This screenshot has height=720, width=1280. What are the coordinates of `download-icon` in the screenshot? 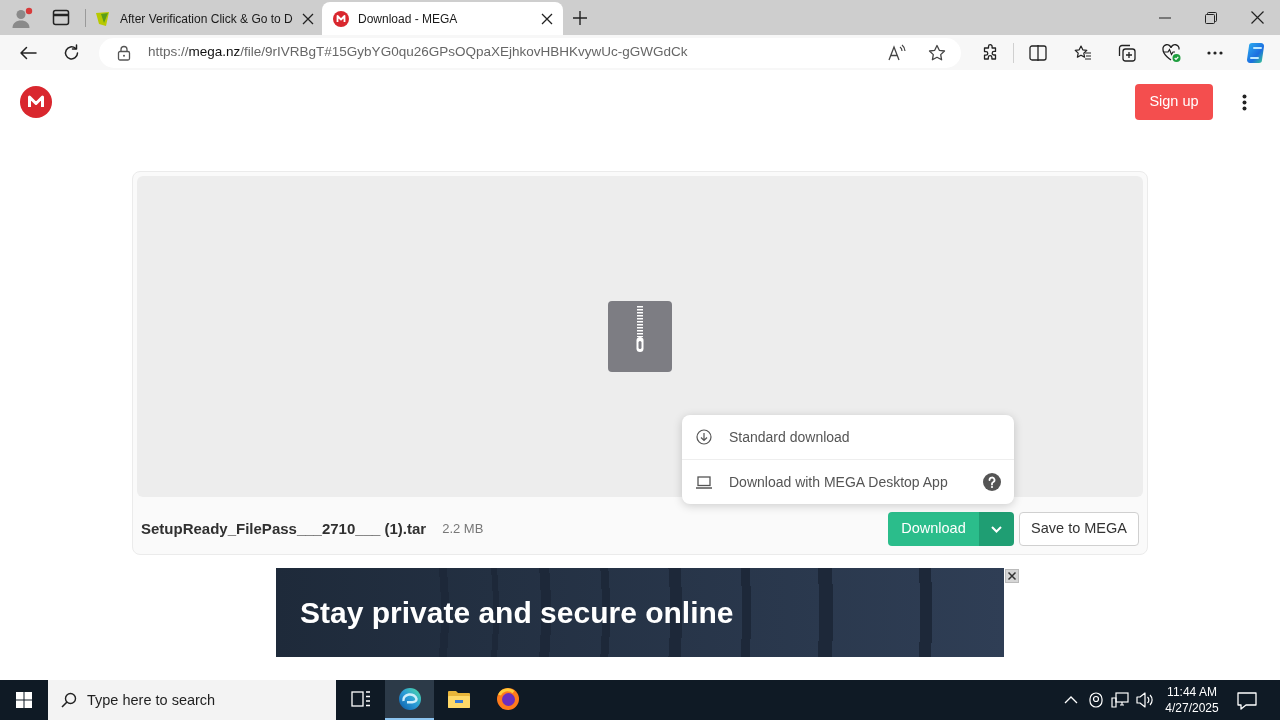 It's located at (704, 437).